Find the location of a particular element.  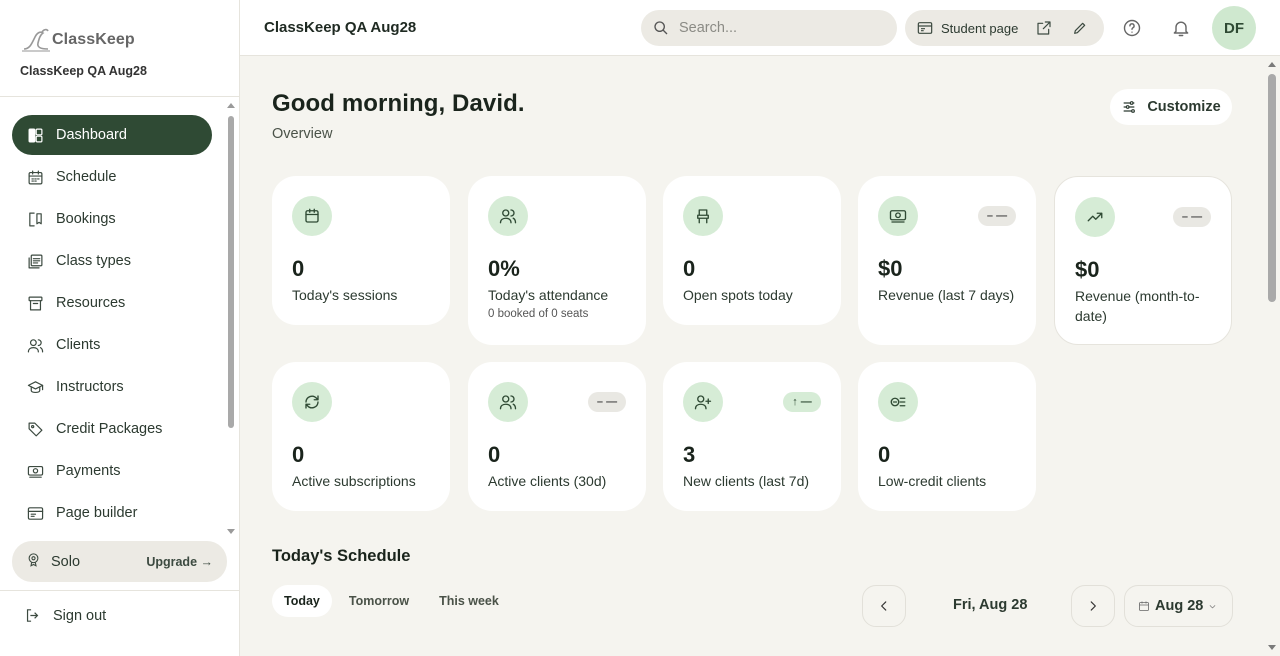

stat-card-active-subscriptions: 0 Active subscriptions is located at coordinates (361, 436).